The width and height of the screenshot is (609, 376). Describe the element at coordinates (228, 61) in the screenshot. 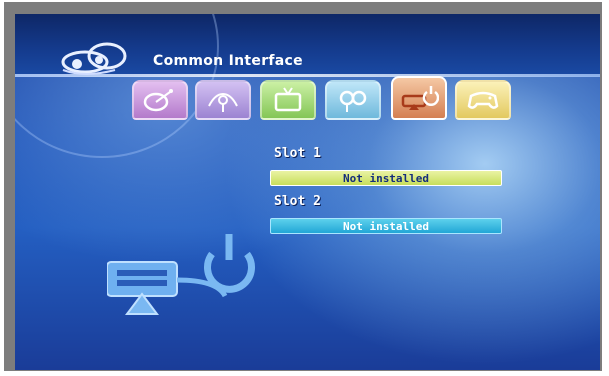

I see `page-title: Common Interface` at that location.